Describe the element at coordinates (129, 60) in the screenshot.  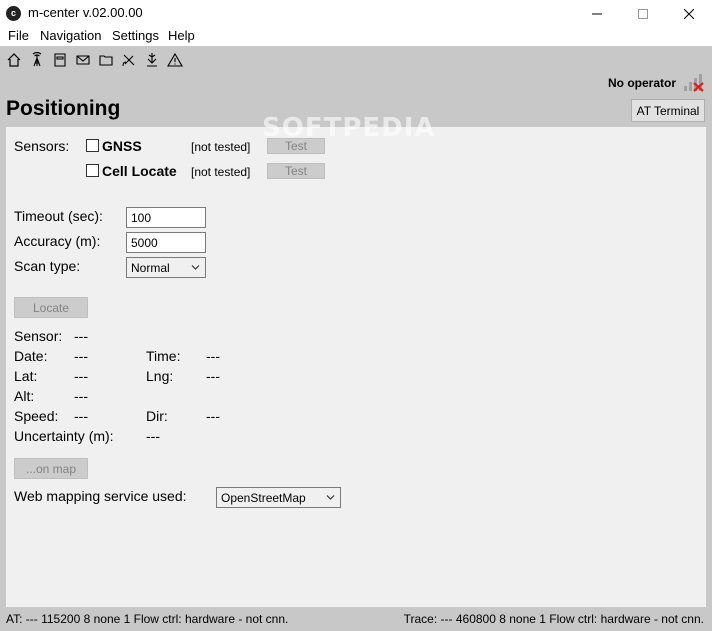
I see `satellite-icon` at that location.